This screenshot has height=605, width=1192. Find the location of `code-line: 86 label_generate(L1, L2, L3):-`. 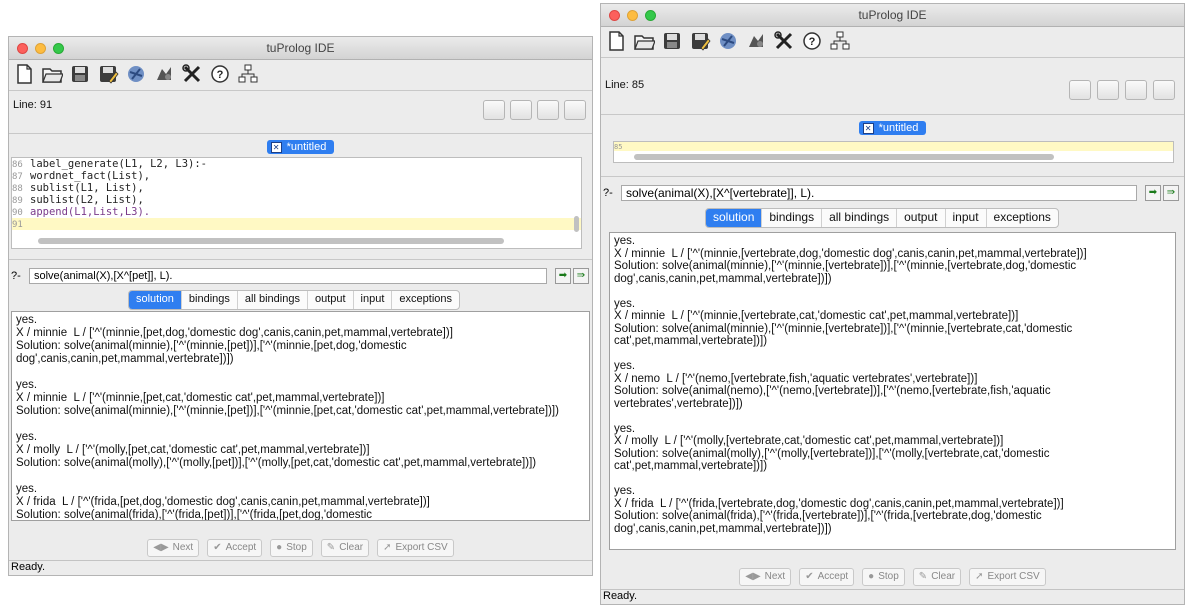

code-line: 86 label_generate(L1, L2, L3):- is located at coordinates (296, 164).